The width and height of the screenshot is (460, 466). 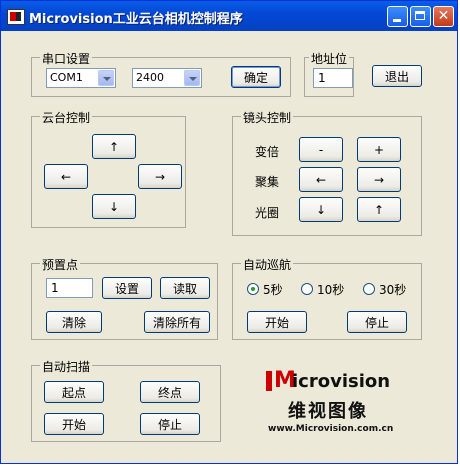 What do you see at coordinates (66, 117) in the screenshot?
I see `ptz-control-legend: 云台控制` at bounding box center [66, 117].